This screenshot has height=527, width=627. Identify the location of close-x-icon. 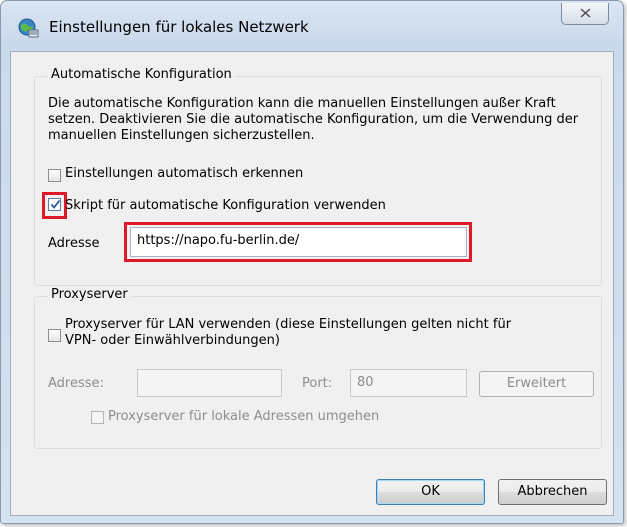
(585, 13).